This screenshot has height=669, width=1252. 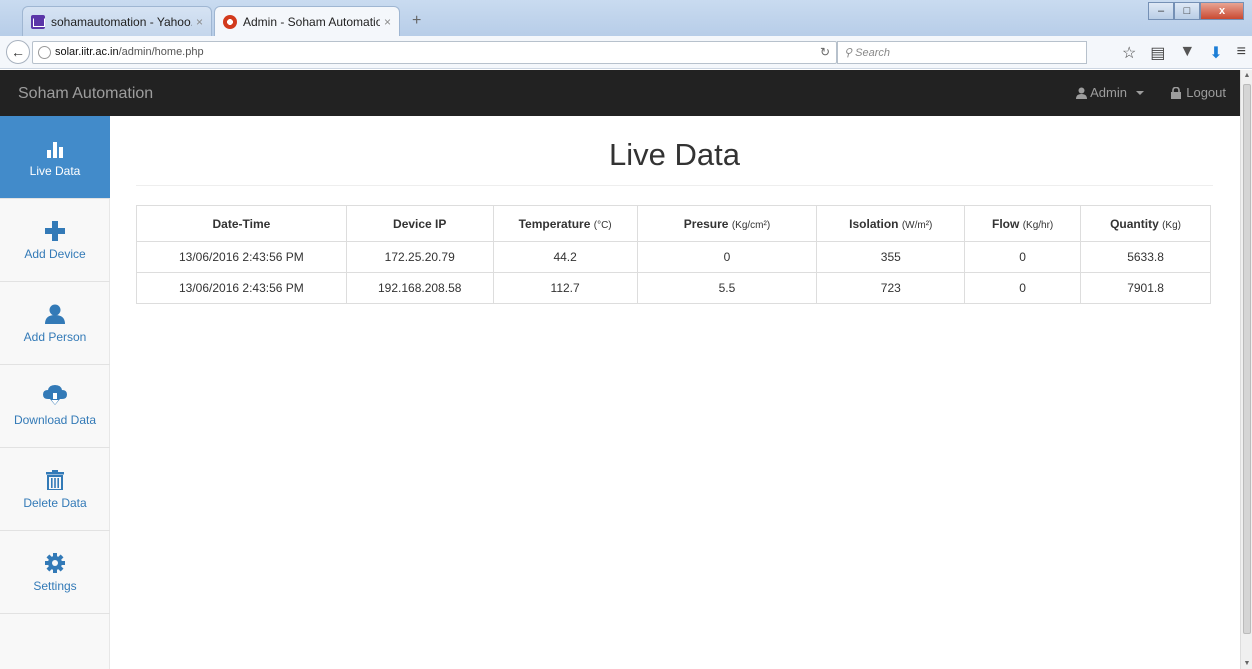 I want to click on cell-temperature: 44.2, so click(x=565, y=257).